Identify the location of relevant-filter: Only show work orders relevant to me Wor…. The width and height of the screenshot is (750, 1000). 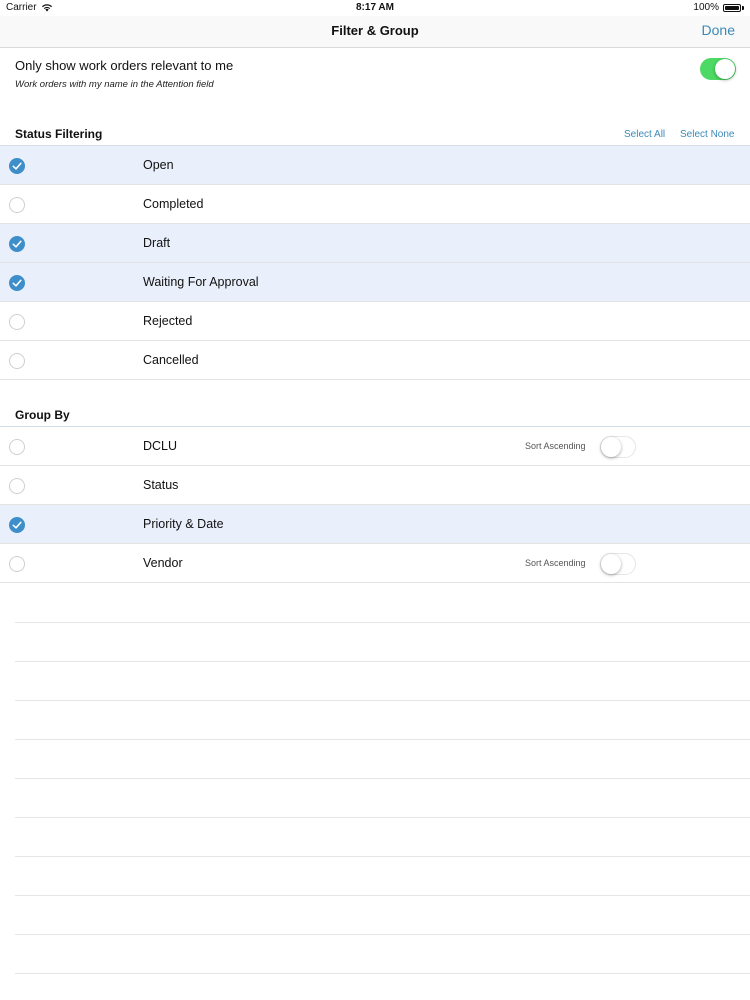
(315, 74).